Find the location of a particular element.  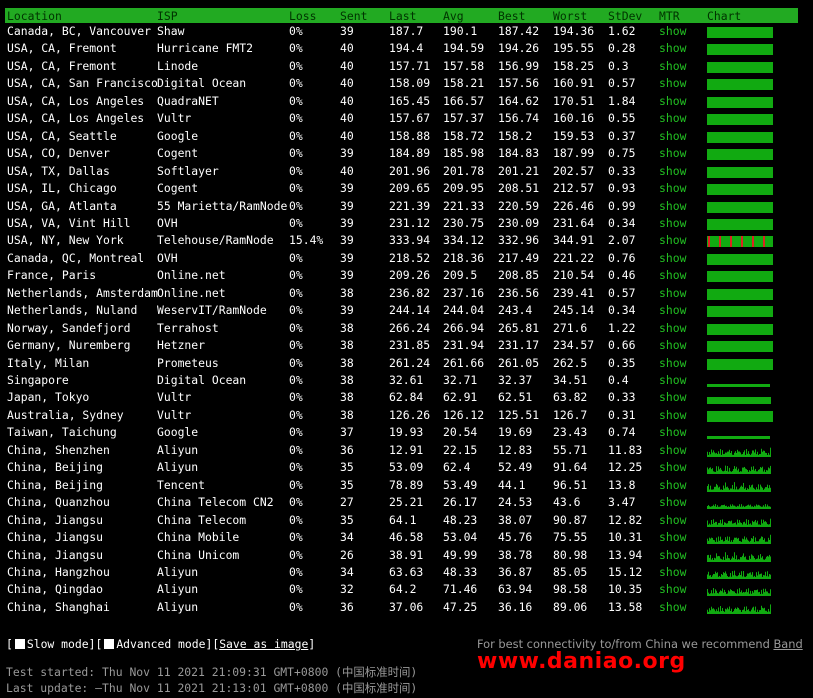

slow-mode-label: Slow mode is located at coordinates (58, 644).